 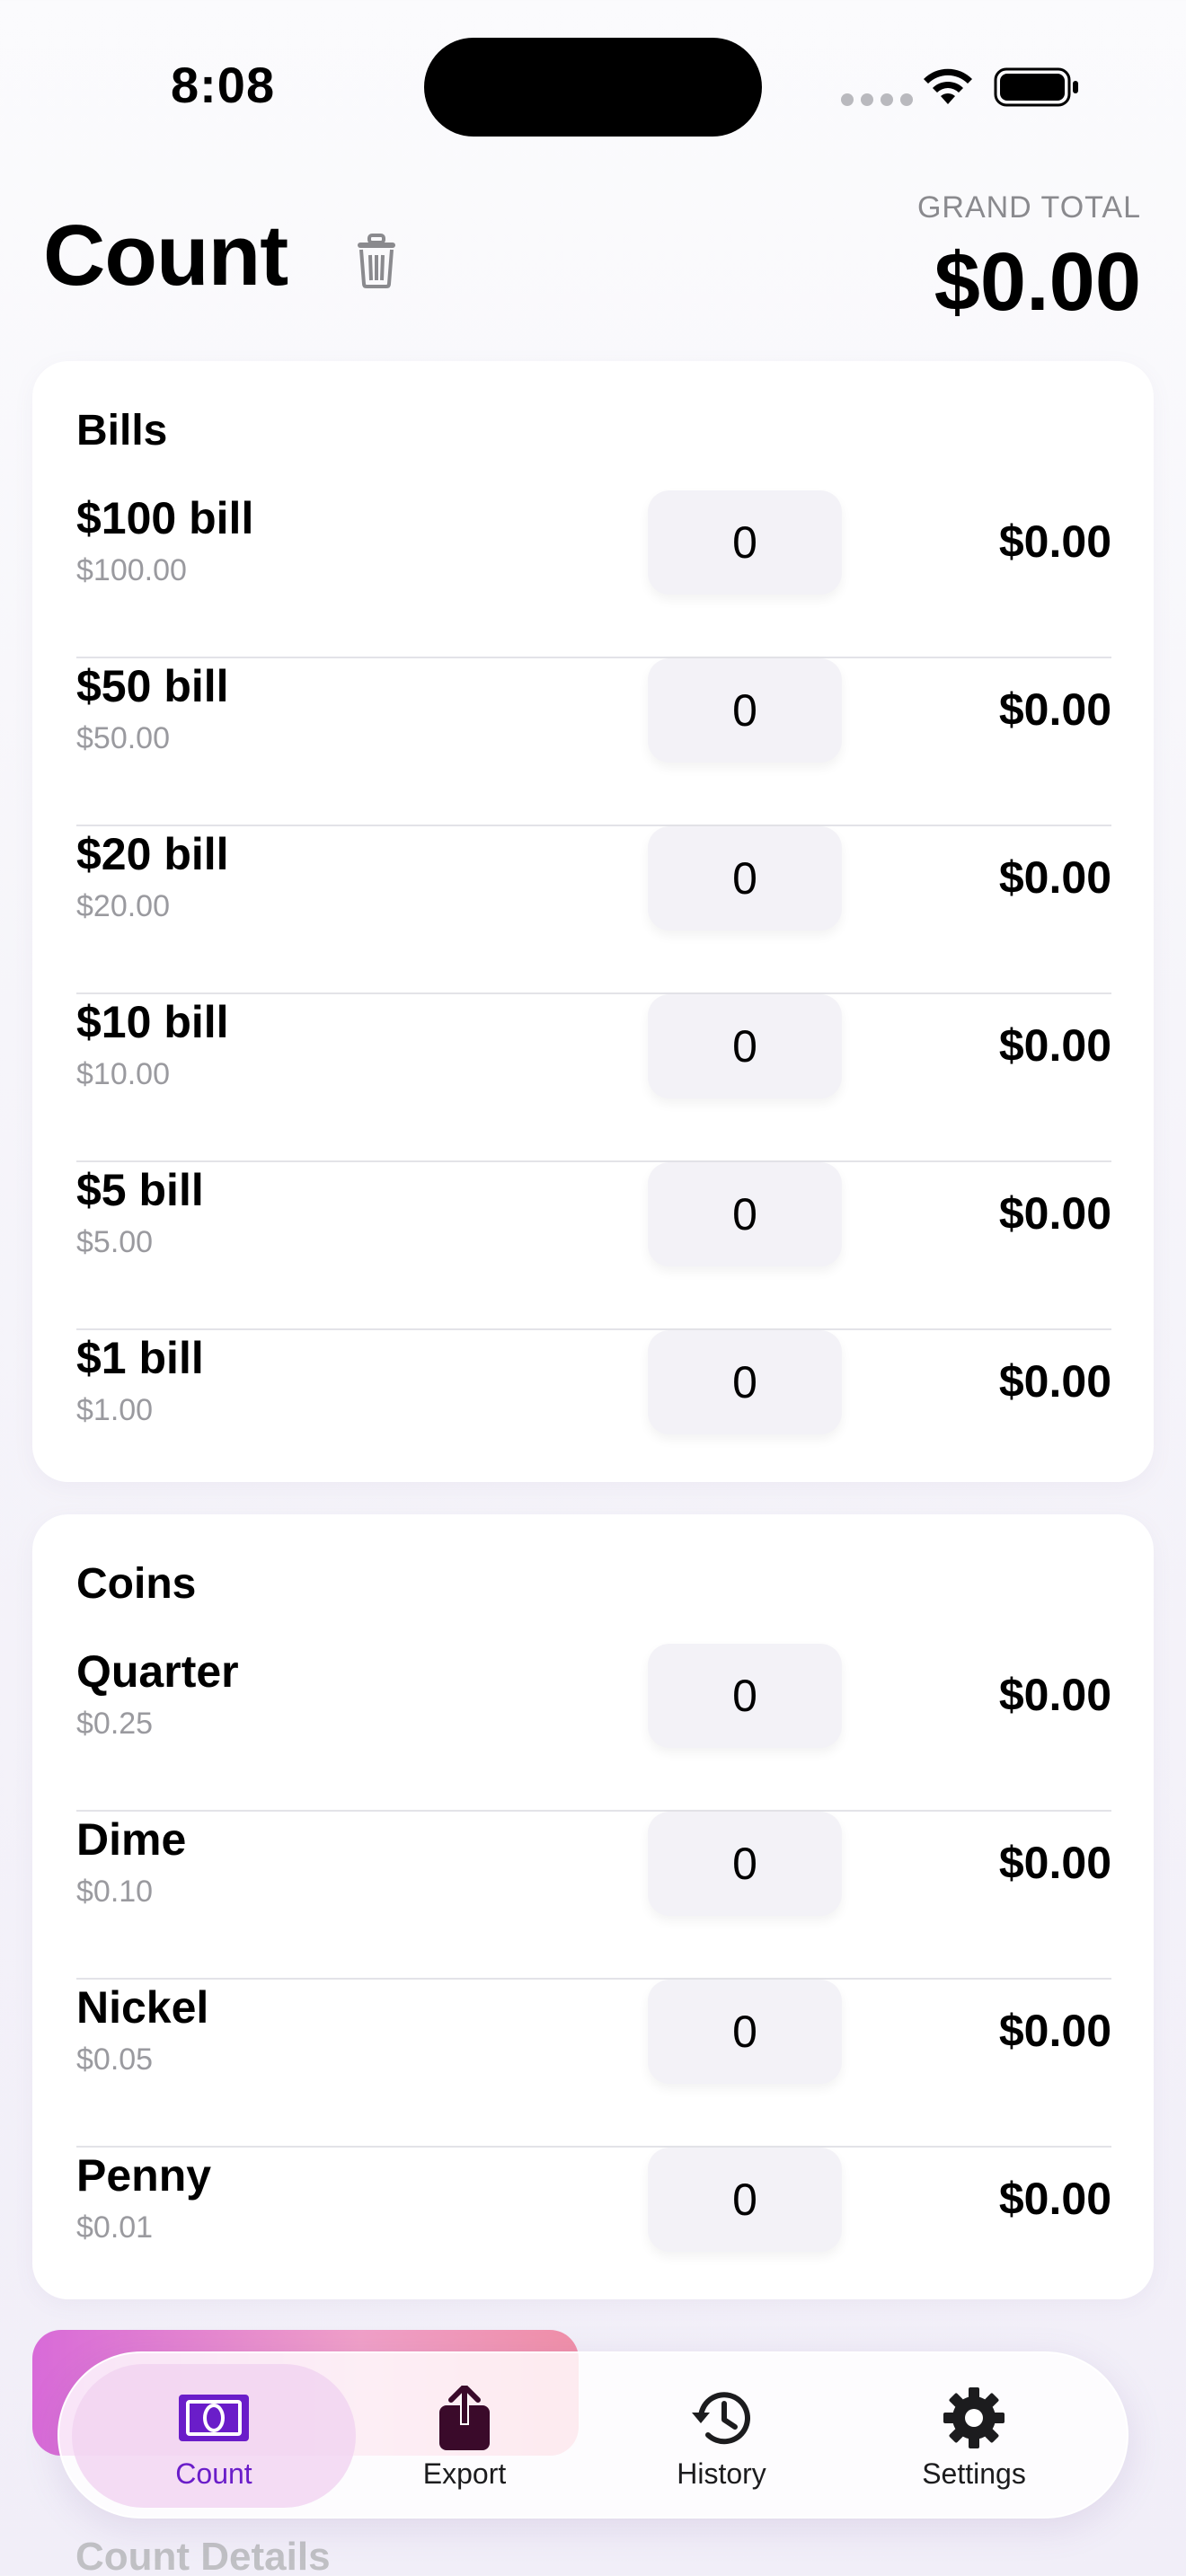 What do you see at coordinates (115, 1242) in the screenshot?
I see `denomination-value: $5.00` at bounding box center [115, 1242].